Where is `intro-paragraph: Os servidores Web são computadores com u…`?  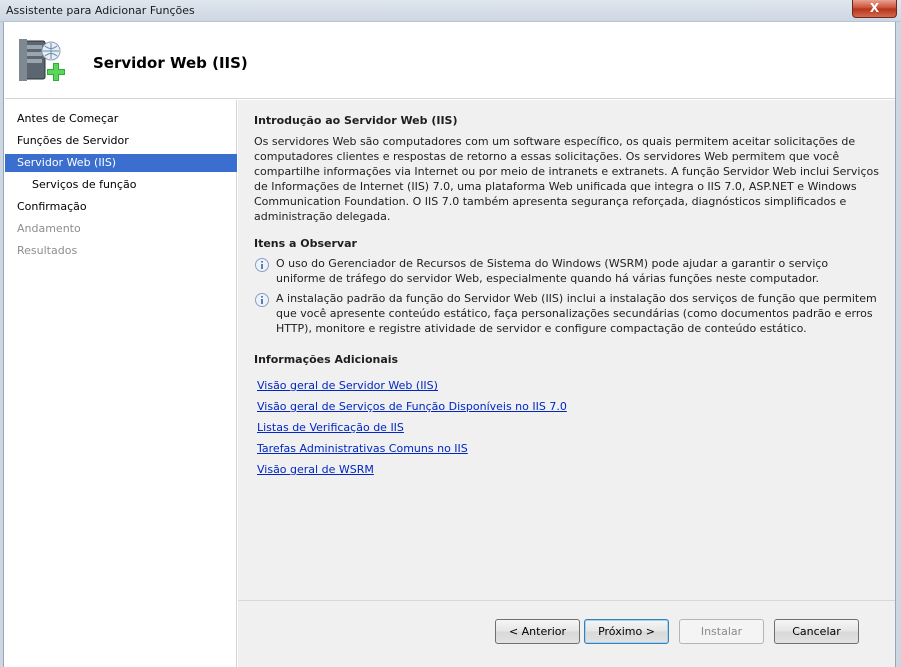 intro-paragraph: Os servidores Web são computadores com u… is located at coordinates (566, 179).